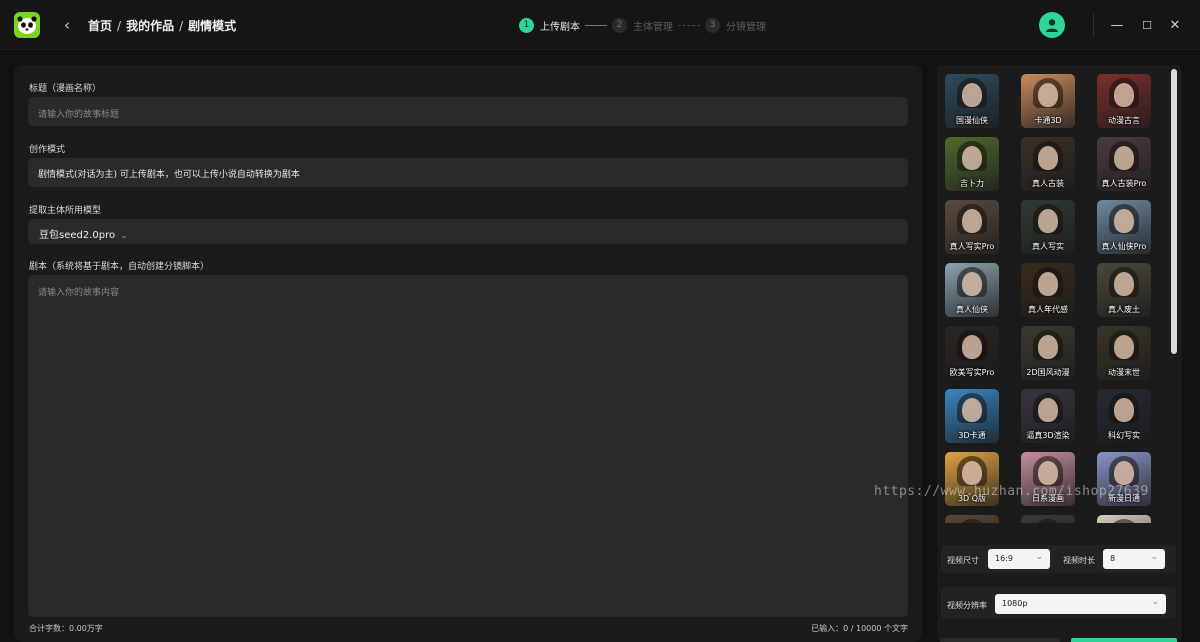 This screenshot has height=642, width=1200. Describe the element at coordinates (619, 25) in the screenshot. I see `step-2-number: 2` at that location.